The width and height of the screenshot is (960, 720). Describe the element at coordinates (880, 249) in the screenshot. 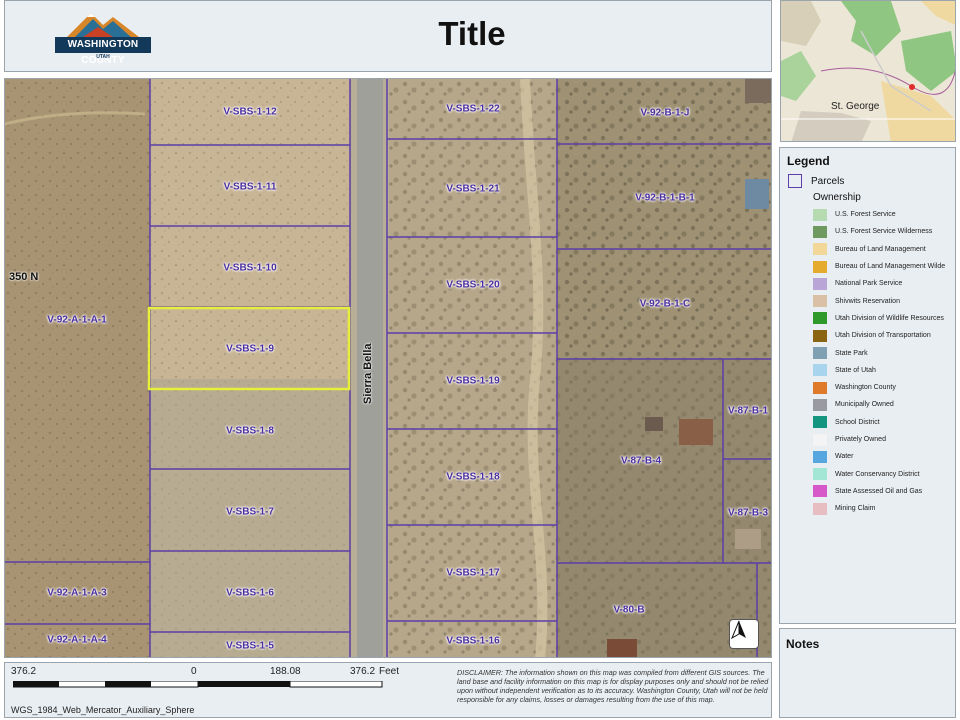

I see `legend-item-label: Bureau of Land Management` at that location.